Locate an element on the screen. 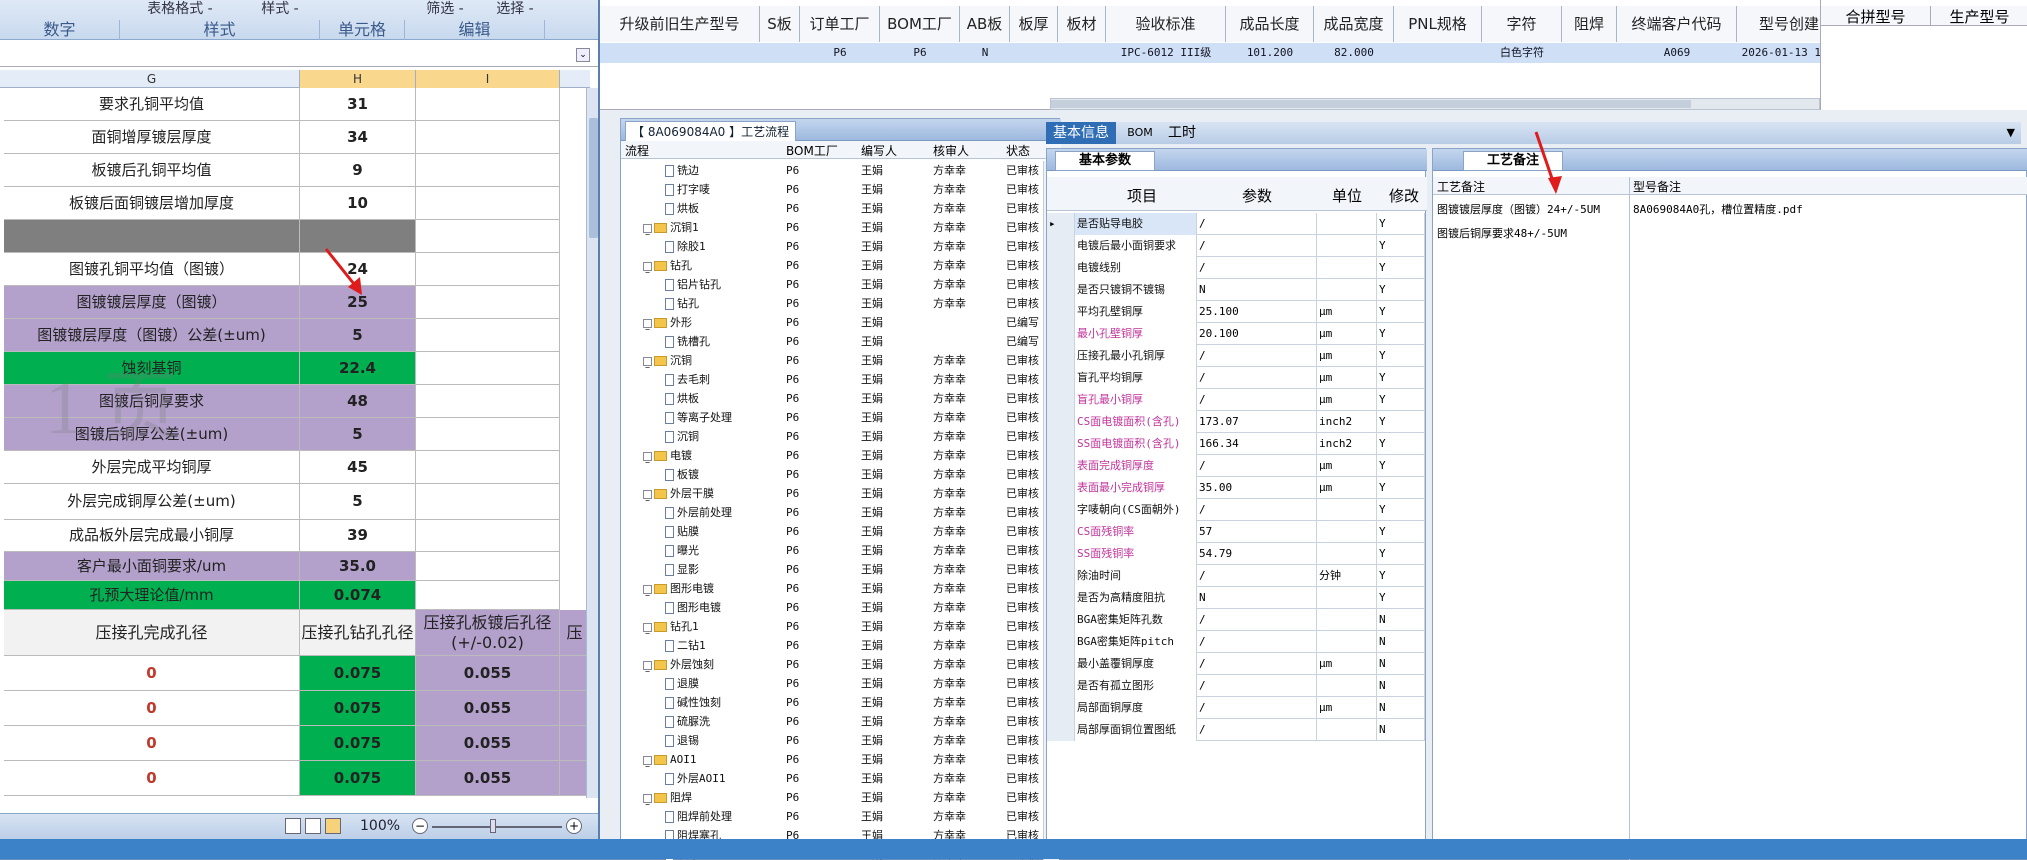 This screenshot has width=2027, height=860. row-value: 10 is located at coordinates (358, 203).